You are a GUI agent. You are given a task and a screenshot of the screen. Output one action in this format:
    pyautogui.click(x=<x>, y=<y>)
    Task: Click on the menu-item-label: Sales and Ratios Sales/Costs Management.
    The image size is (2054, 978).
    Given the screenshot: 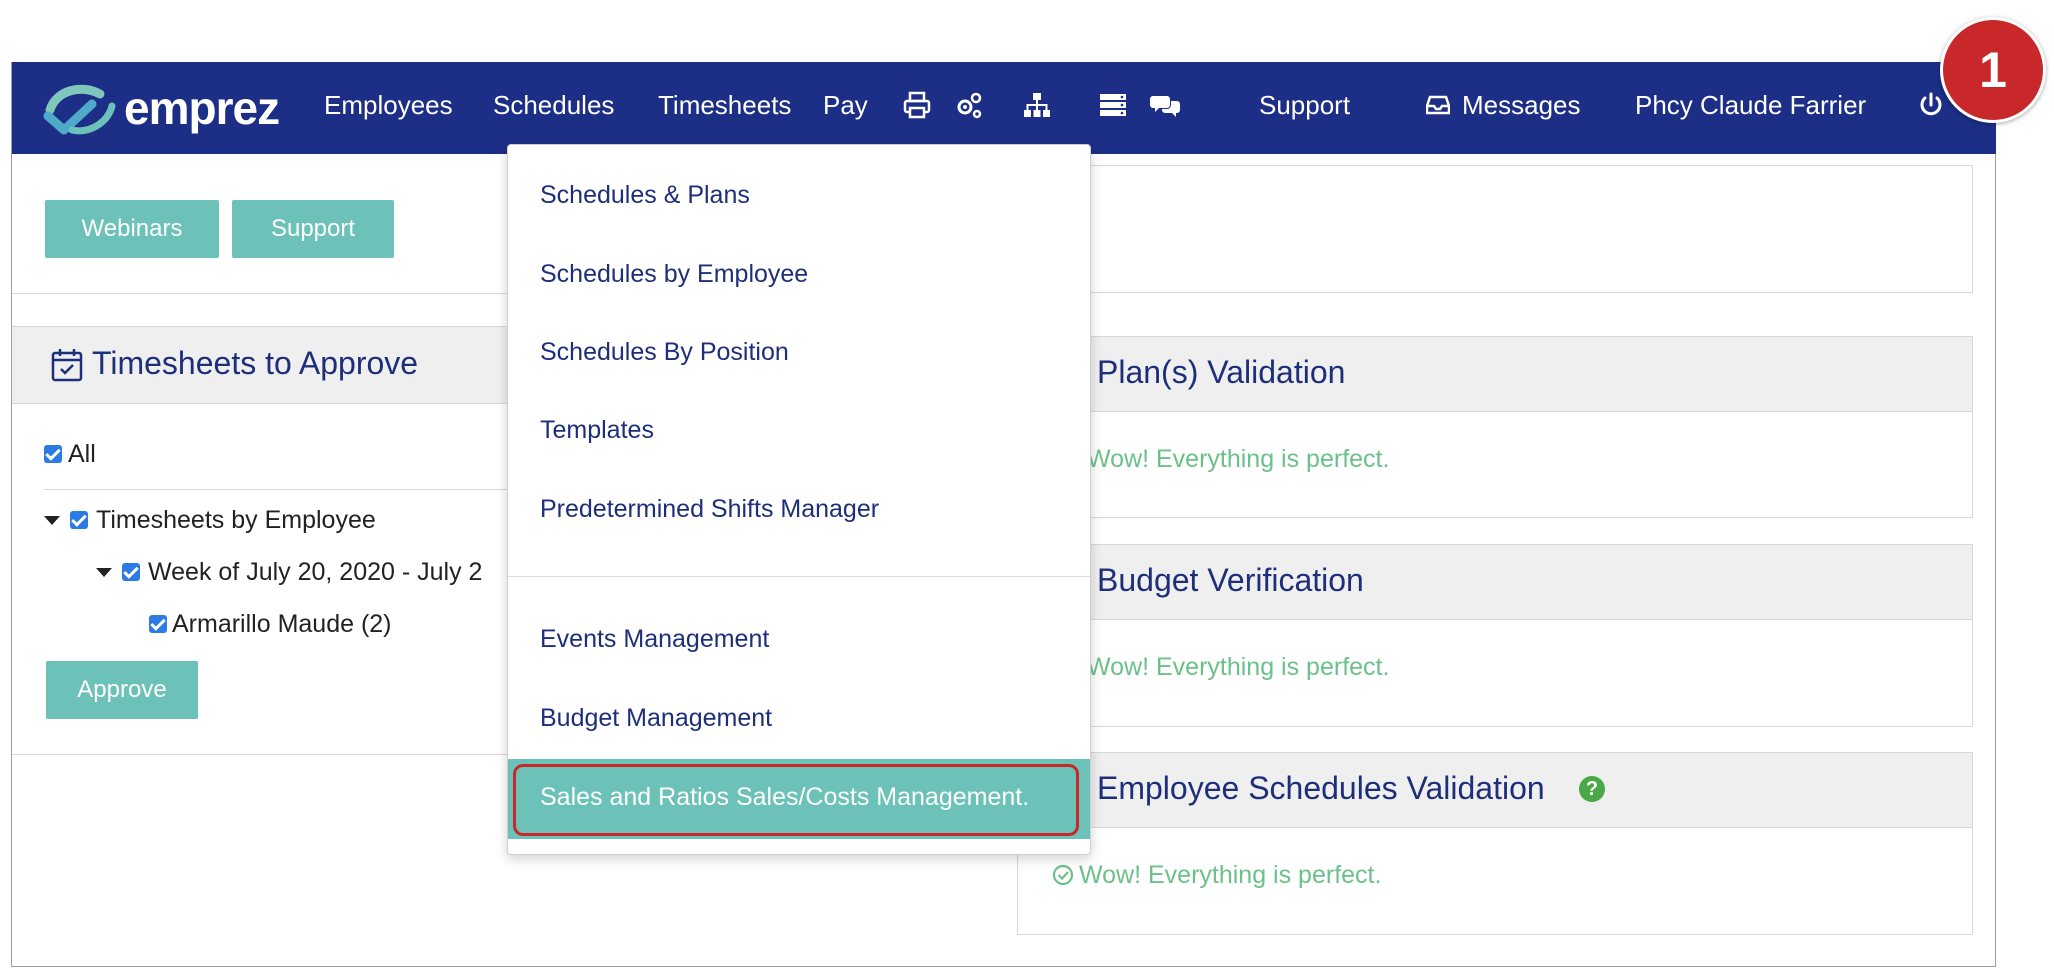 What is the action you would take?
    pyautogui.click(x=785, y=797)
    